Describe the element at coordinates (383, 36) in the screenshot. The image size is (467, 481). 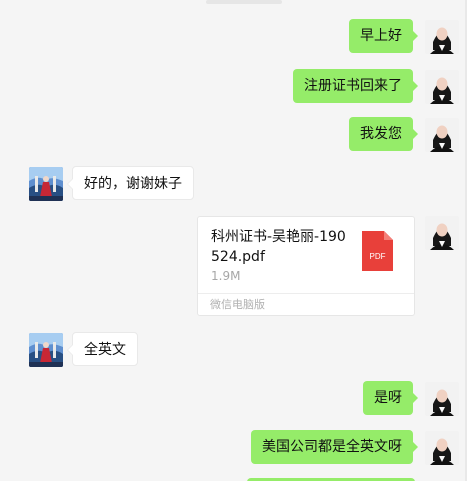
I see `message-bubble: 早上好` at that location.